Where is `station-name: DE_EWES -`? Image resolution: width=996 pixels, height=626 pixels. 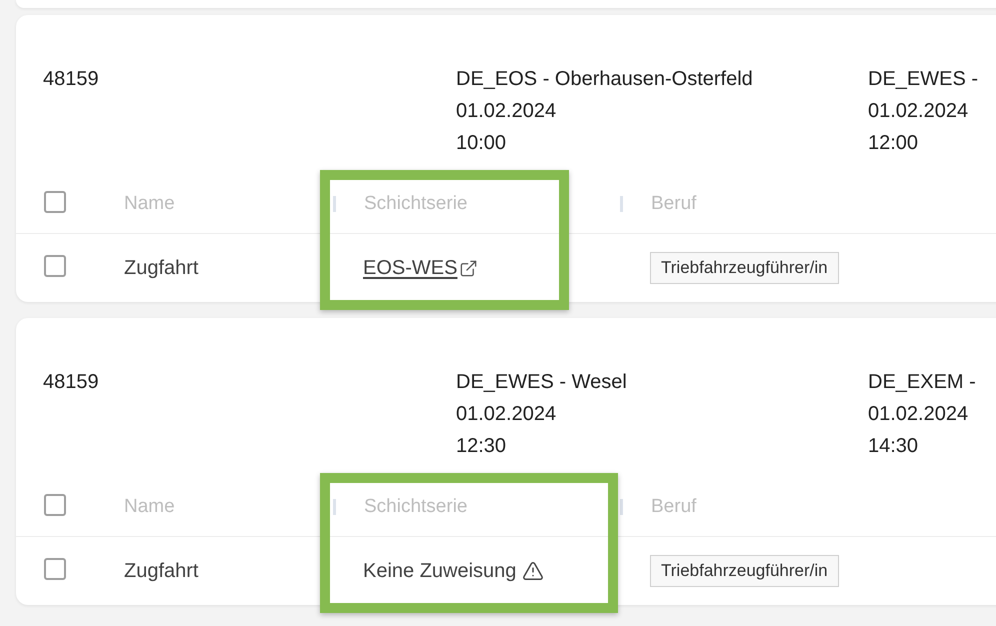
station-name: DE_EWES - is located at coordinates (924, 79).